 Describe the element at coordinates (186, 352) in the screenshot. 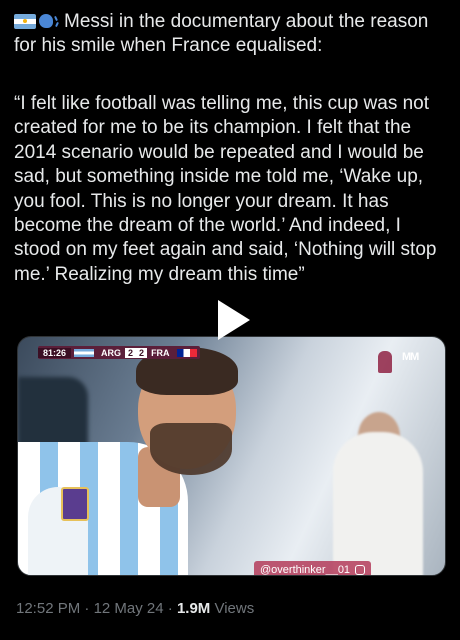

I see `fra-flag-icon` at that location.